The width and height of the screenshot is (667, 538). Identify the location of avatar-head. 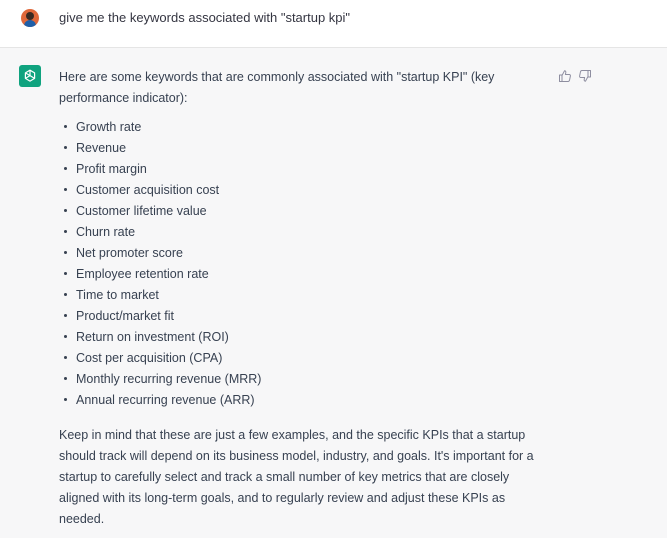
(30, 16).